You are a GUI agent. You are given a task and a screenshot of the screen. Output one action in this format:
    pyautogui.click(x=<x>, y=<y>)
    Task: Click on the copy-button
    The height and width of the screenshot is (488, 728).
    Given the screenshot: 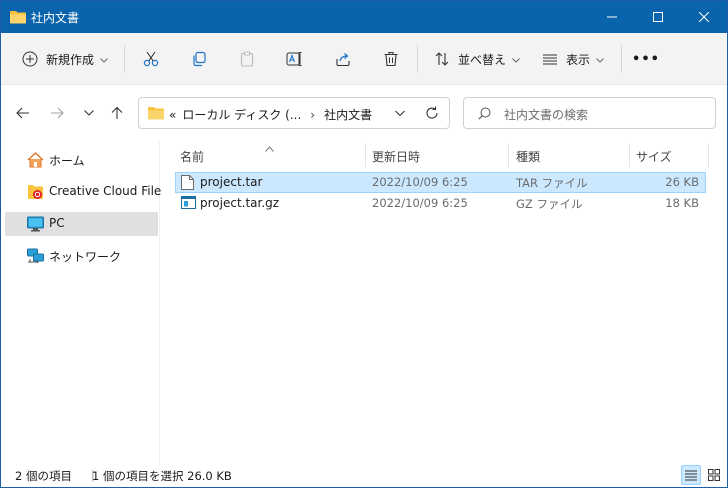 What is the action you would take?
    pyautogui.click(x=199, y=59)
    